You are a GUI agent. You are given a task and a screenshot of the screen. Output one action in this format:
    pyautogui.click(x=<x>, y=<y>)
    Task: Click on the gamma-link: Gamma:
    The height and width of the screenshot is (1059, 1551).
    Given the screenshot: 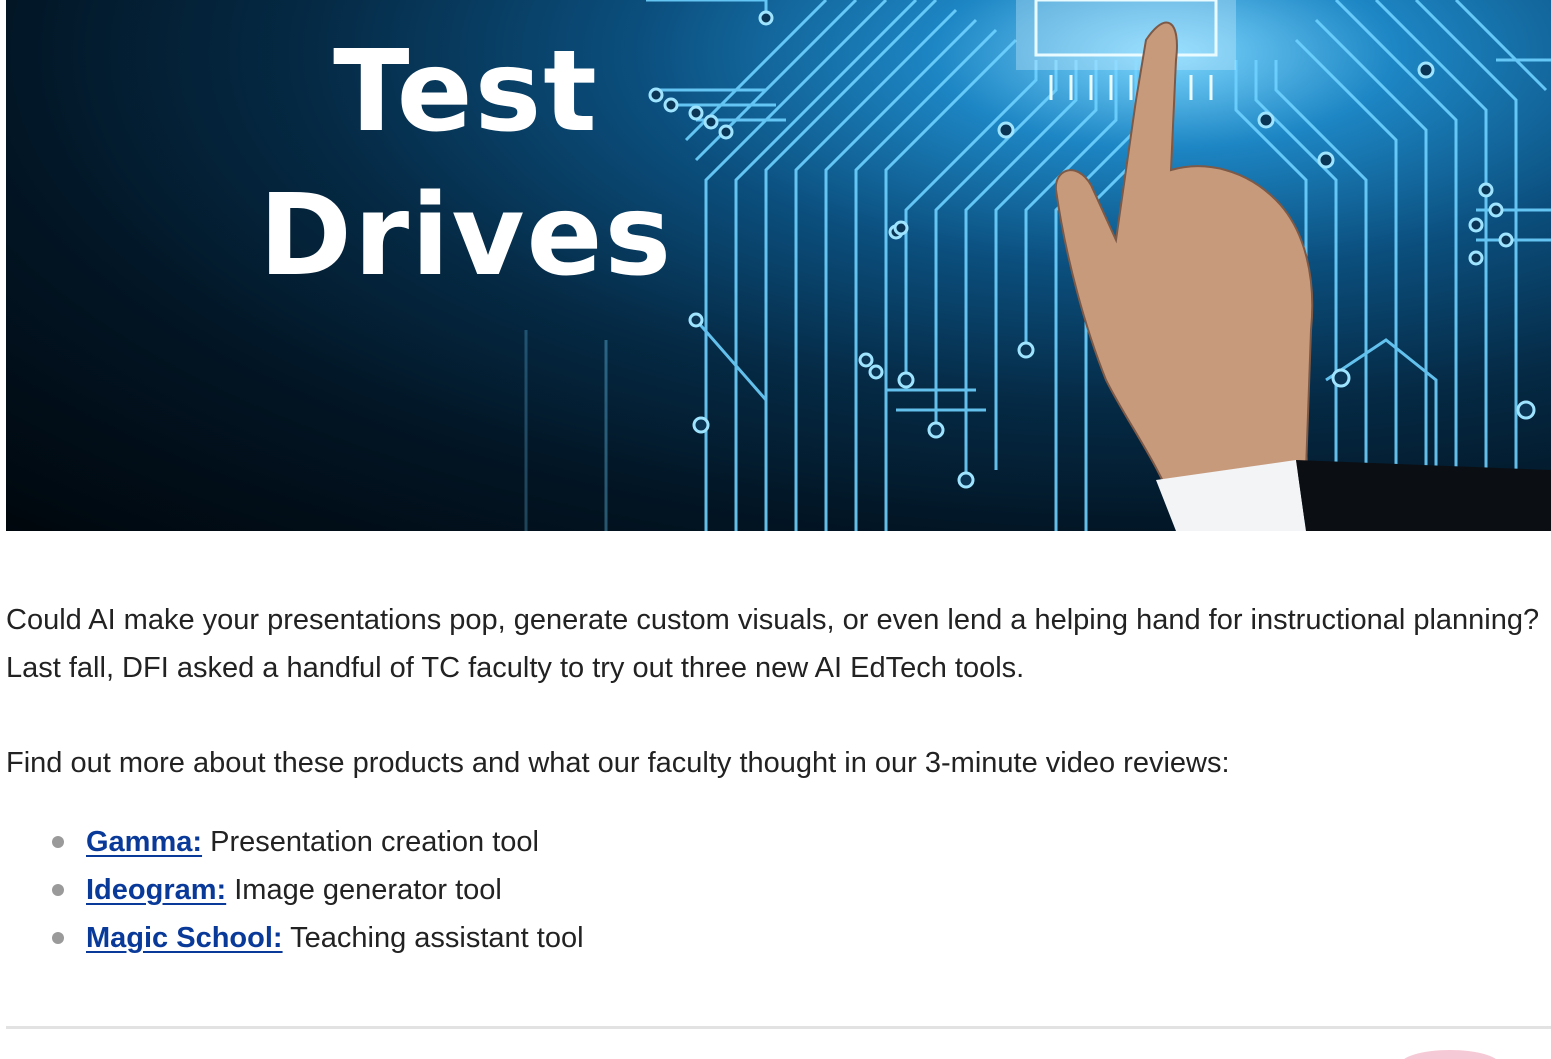 What is the action you would take?
    pyautogui.click(x=144, y=842)
    